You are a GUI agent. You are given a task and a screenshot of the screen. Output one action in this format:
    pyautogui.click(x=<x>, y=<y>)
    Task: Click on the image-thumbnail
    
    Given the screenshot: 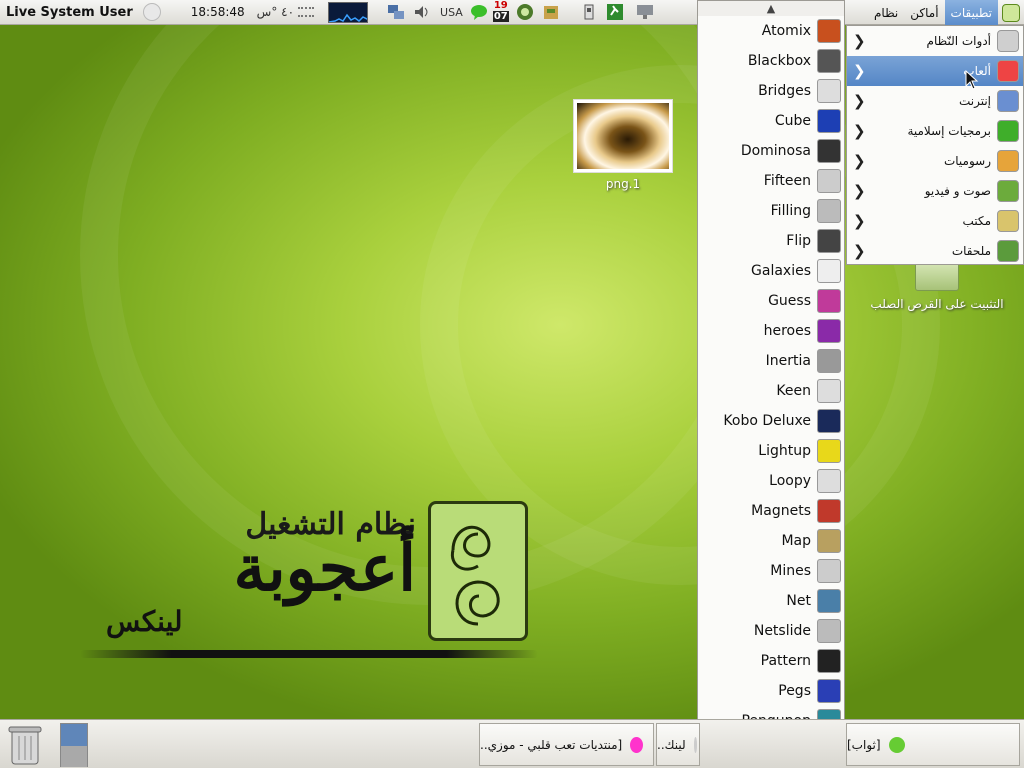 What is the action you would take?
    pyautogui.click(x=623, y=136)
    